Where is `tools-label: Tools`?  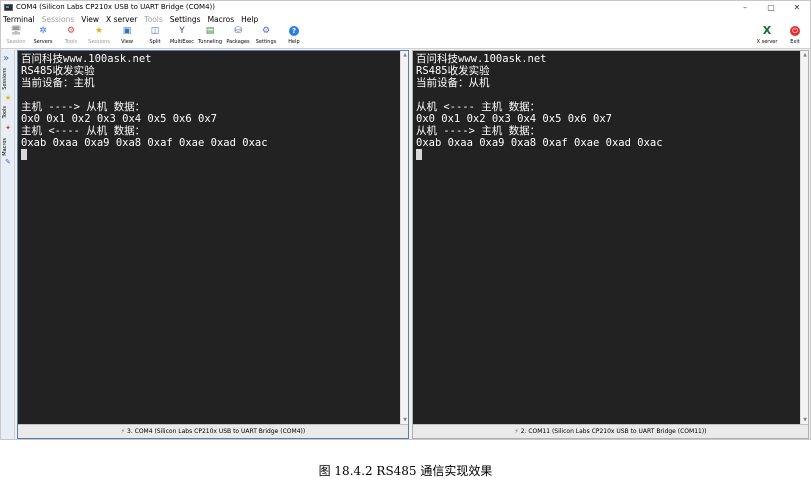
tools-label: Tools is located at coordinates (71, 42).